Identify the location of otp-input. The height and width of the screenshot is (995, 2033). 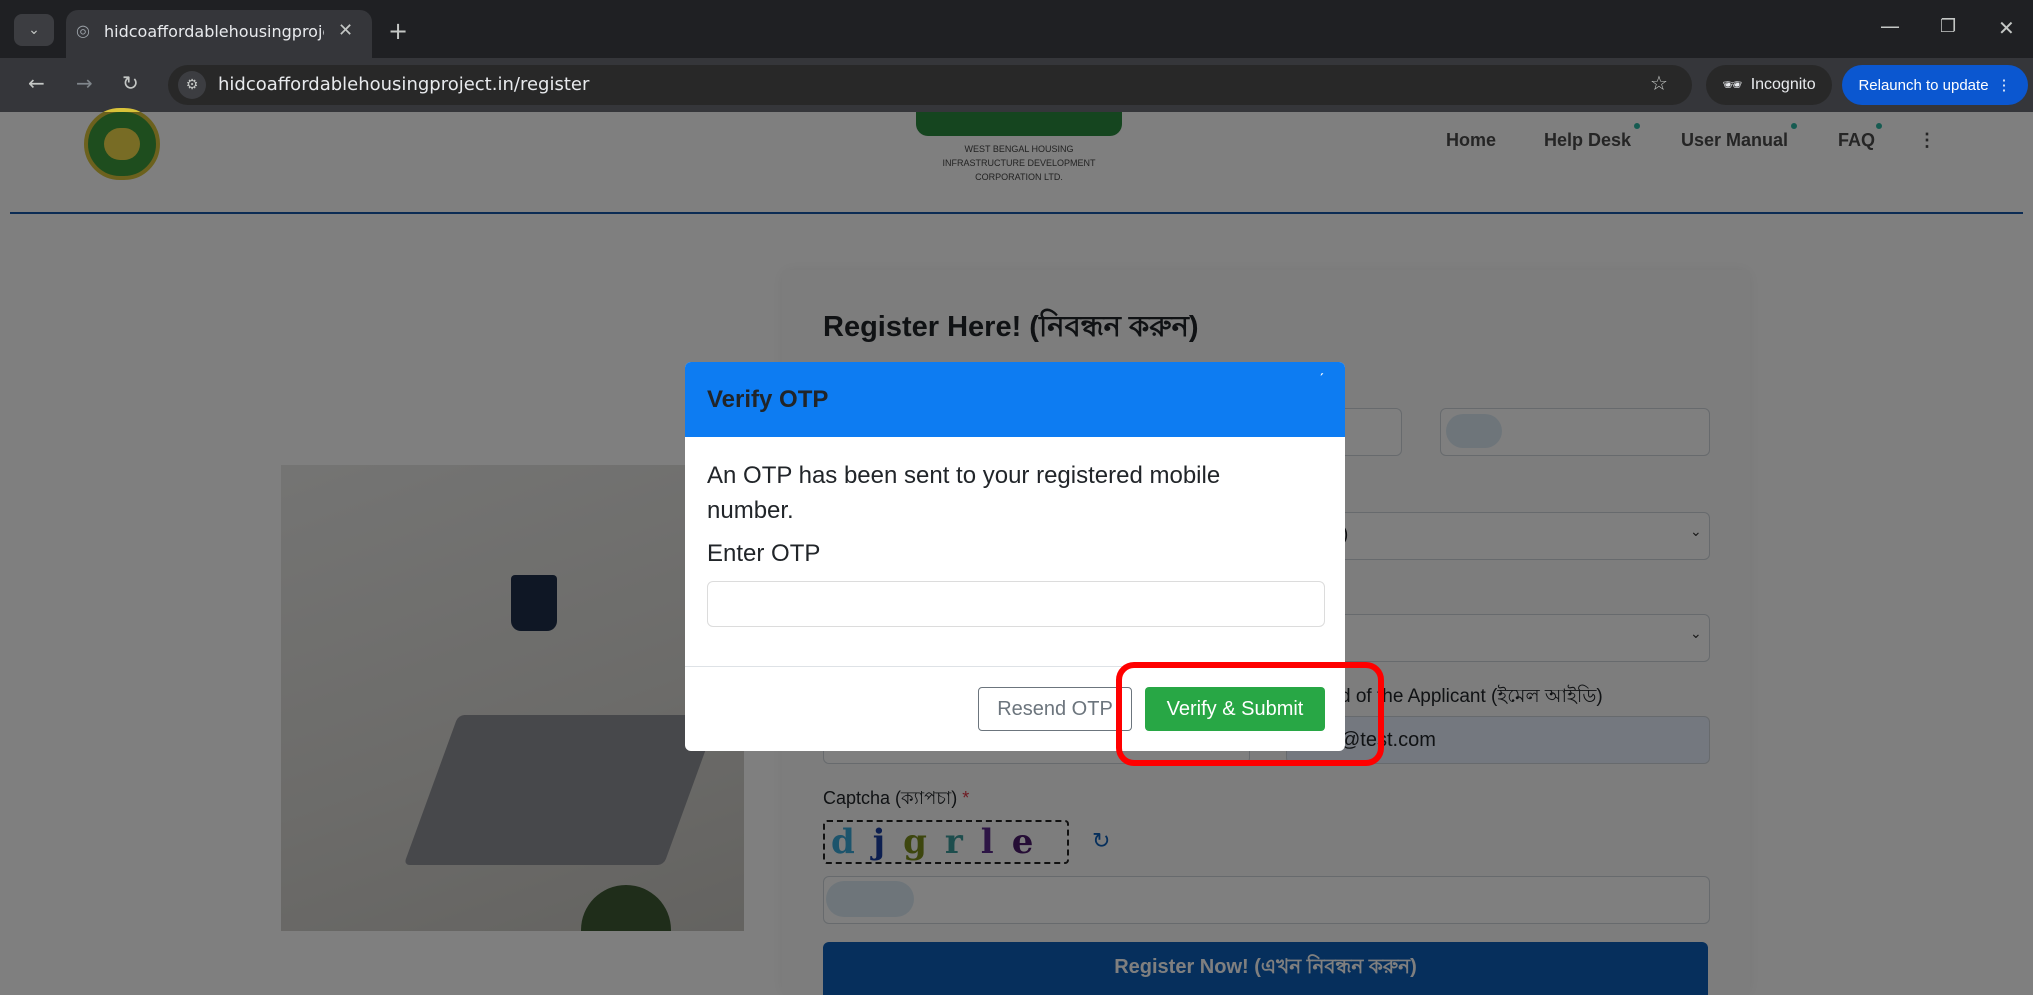
(1016, 604).